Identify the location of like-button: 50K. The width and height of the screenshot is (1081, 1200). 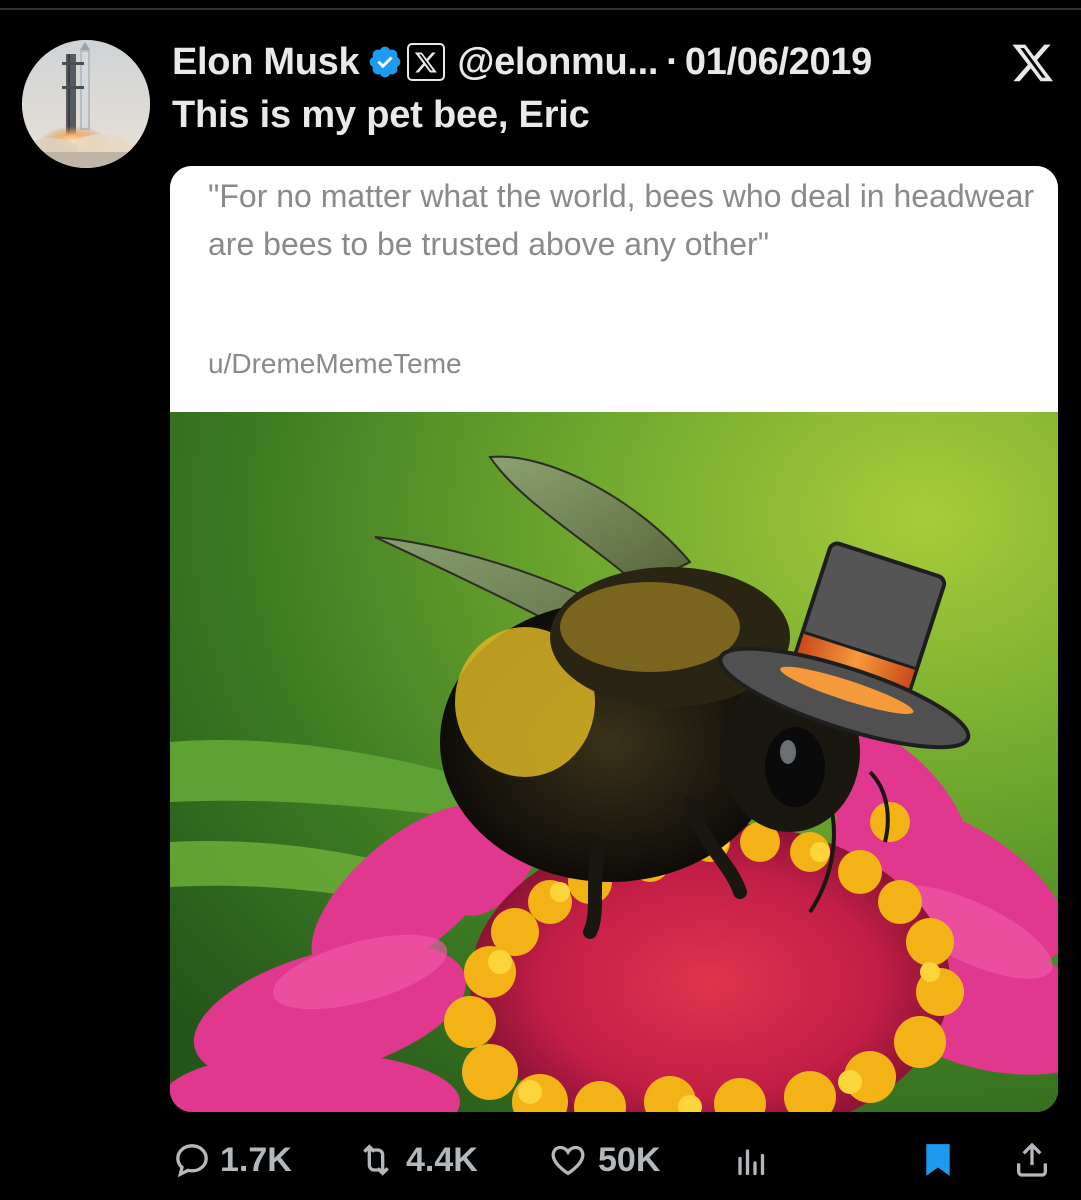
(603, 1160).